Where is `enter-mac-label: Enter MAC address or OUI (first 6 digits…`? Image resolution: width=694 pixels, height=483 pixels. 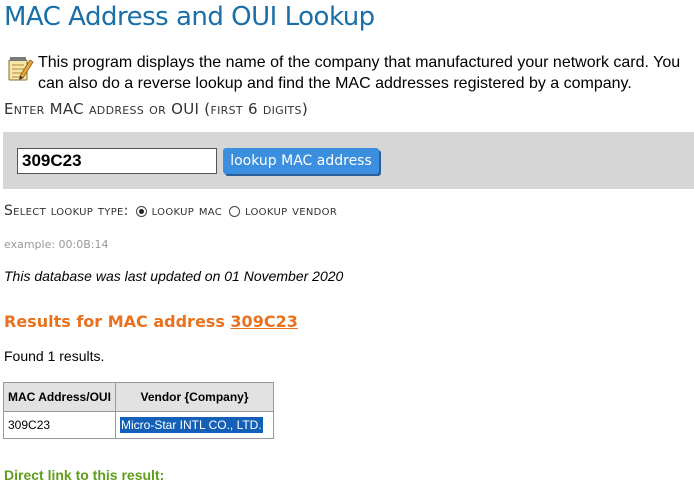
enter-mac-label: Enter MAC address or OUI (first 6 digits… is located at coordinates (156, 109).